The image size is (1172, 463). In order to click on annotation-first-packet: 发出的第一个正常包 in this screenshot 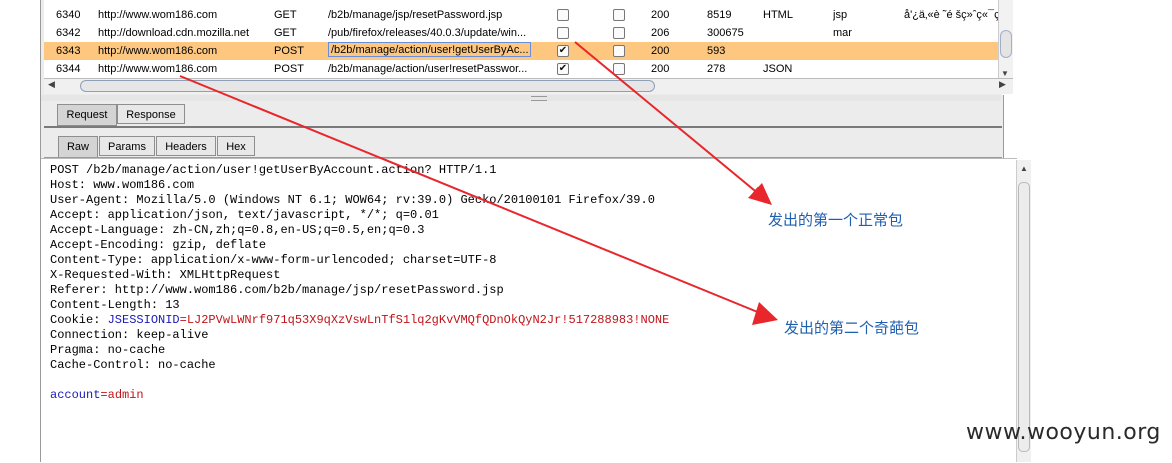, I will do `click(836, 220)`.